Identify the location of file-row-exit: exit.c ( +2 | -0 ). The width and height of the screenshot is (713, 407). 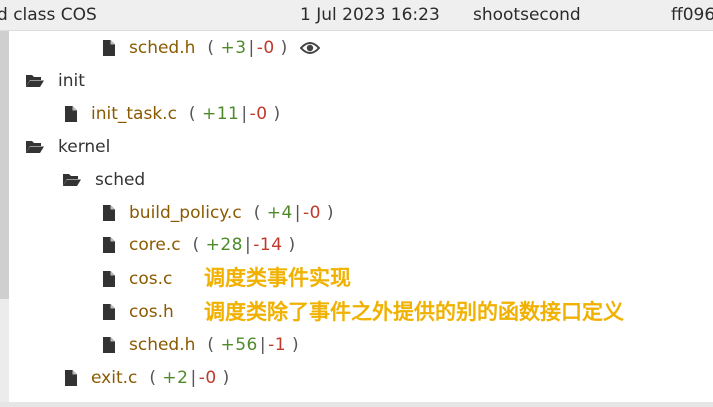
(147, 378).